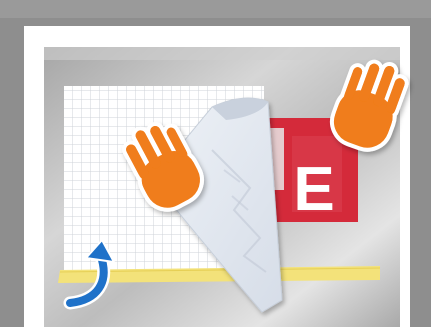 The height and width of the screenshot is (327, 431). What do you see at coordinates (313, 189) in the screenshot?
I see `sticker-letter: E` at bounding box center [313, 189].